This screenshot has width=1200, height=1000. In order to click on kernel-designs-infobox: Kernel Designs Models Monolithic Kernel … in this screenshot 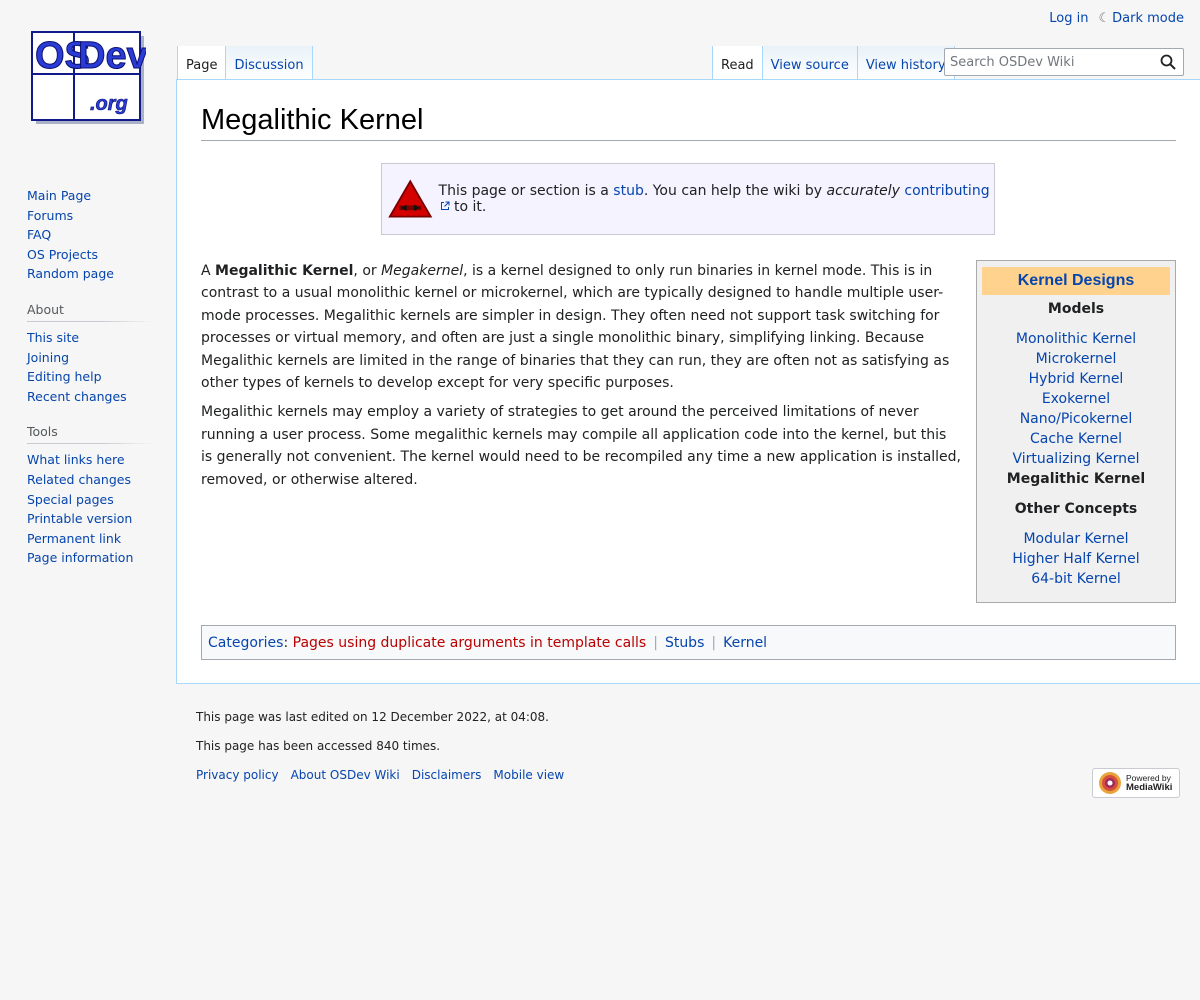, I will do `click(1076, 431)`.